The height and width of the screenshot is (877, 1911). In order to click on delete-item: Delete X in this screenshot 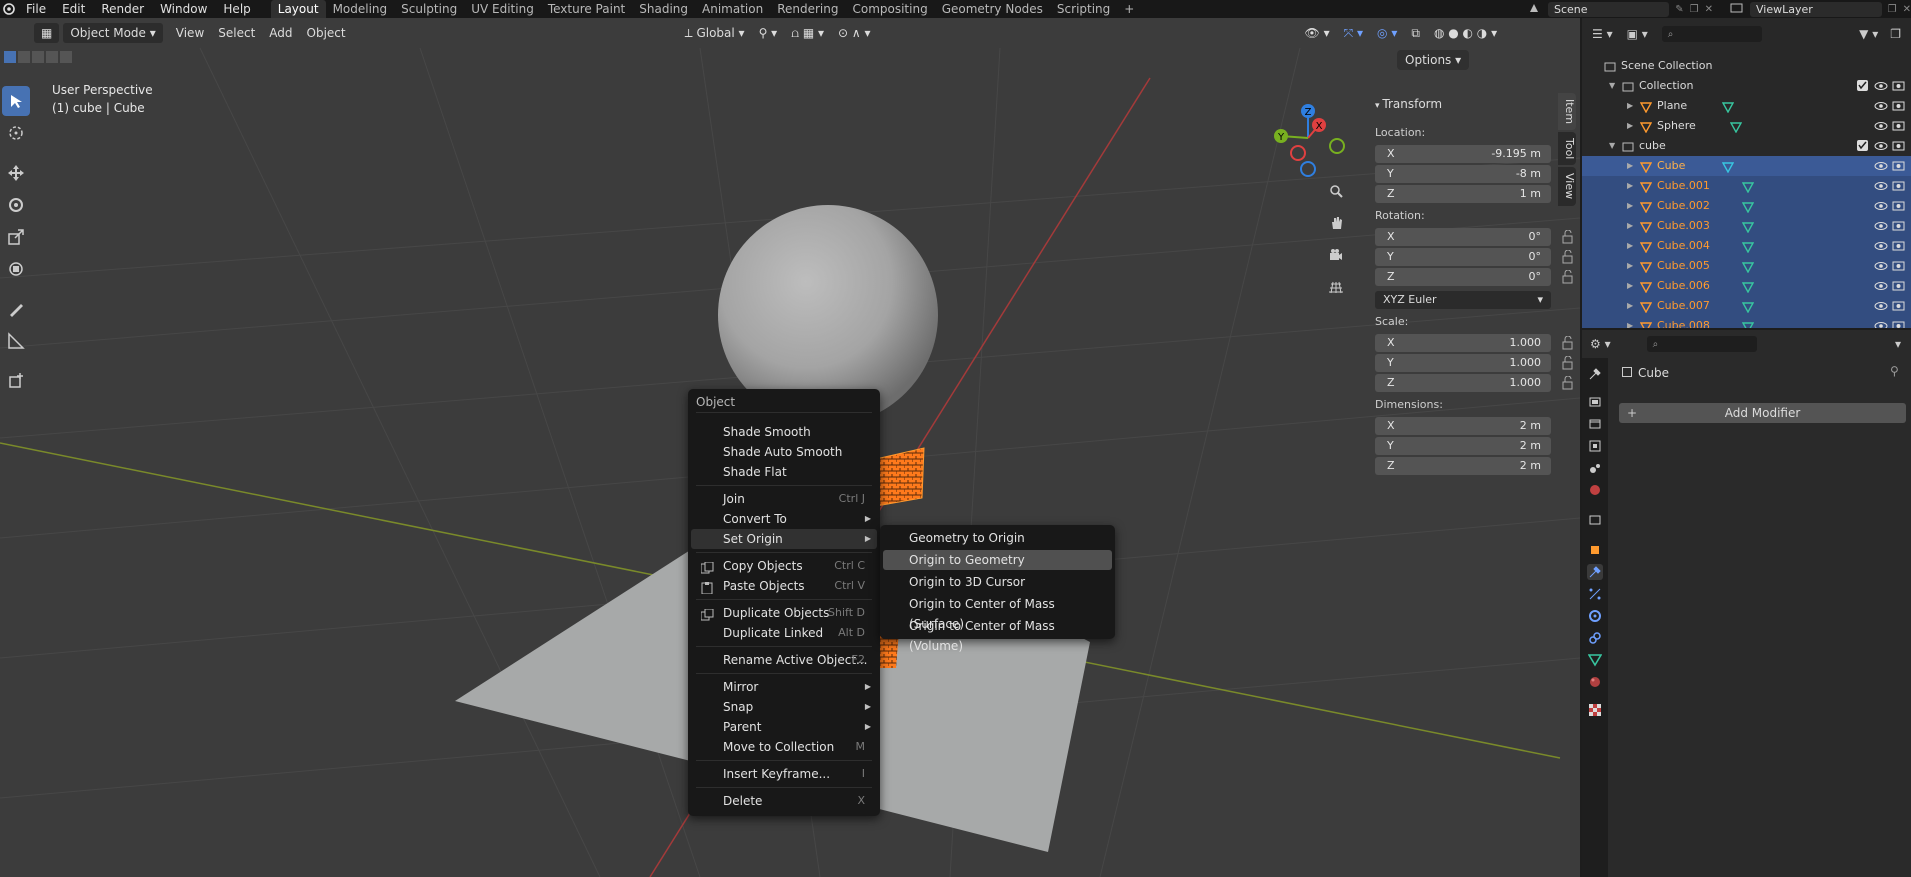, I will do `click(784, 801)`.